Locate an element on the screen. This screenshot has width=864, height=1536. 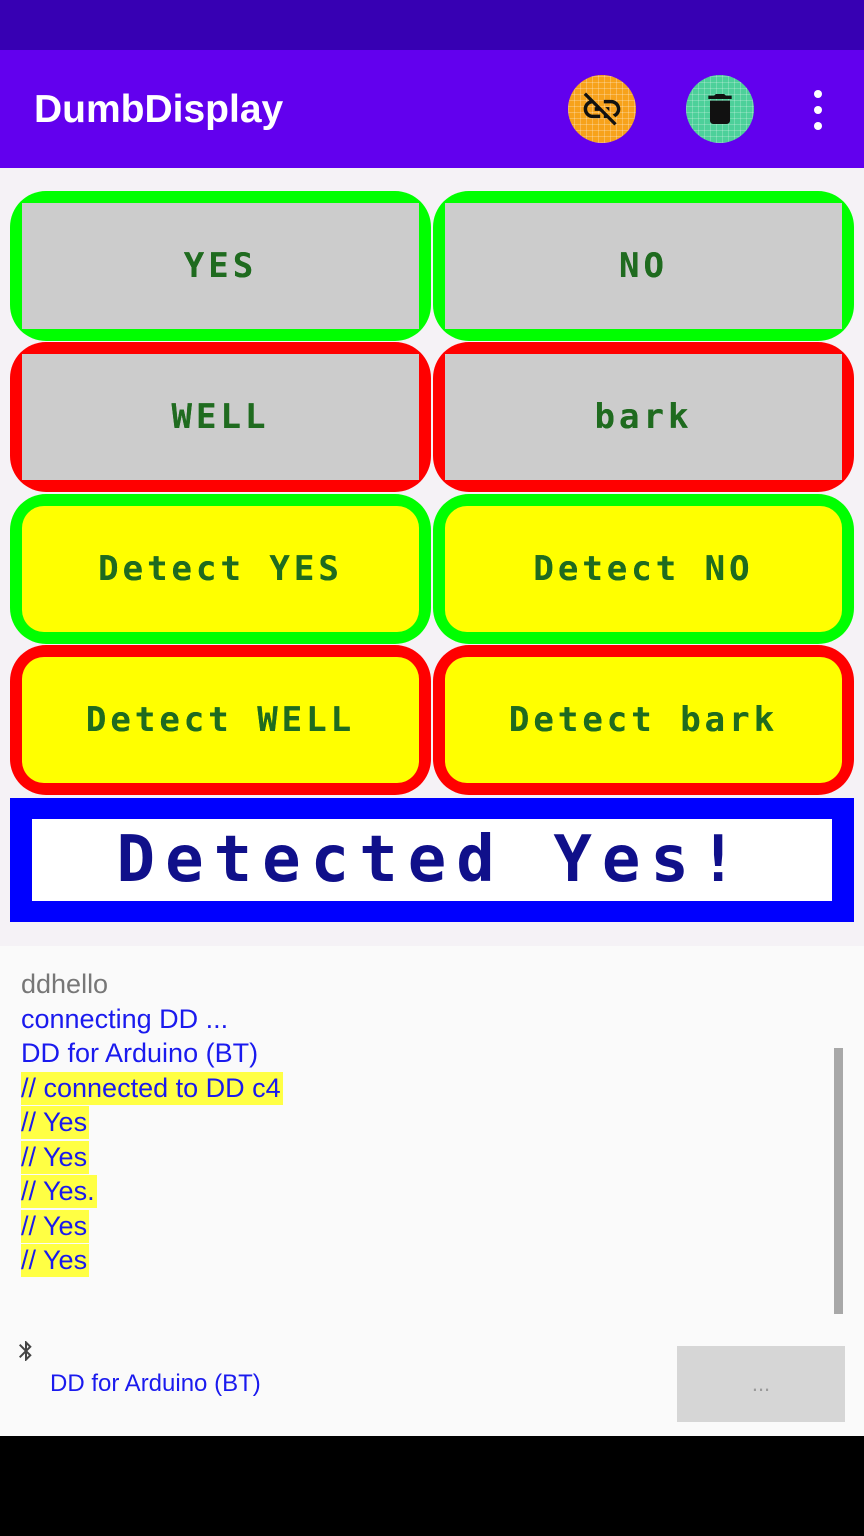
log-line: ddhello is located at coordinates (65, 984).